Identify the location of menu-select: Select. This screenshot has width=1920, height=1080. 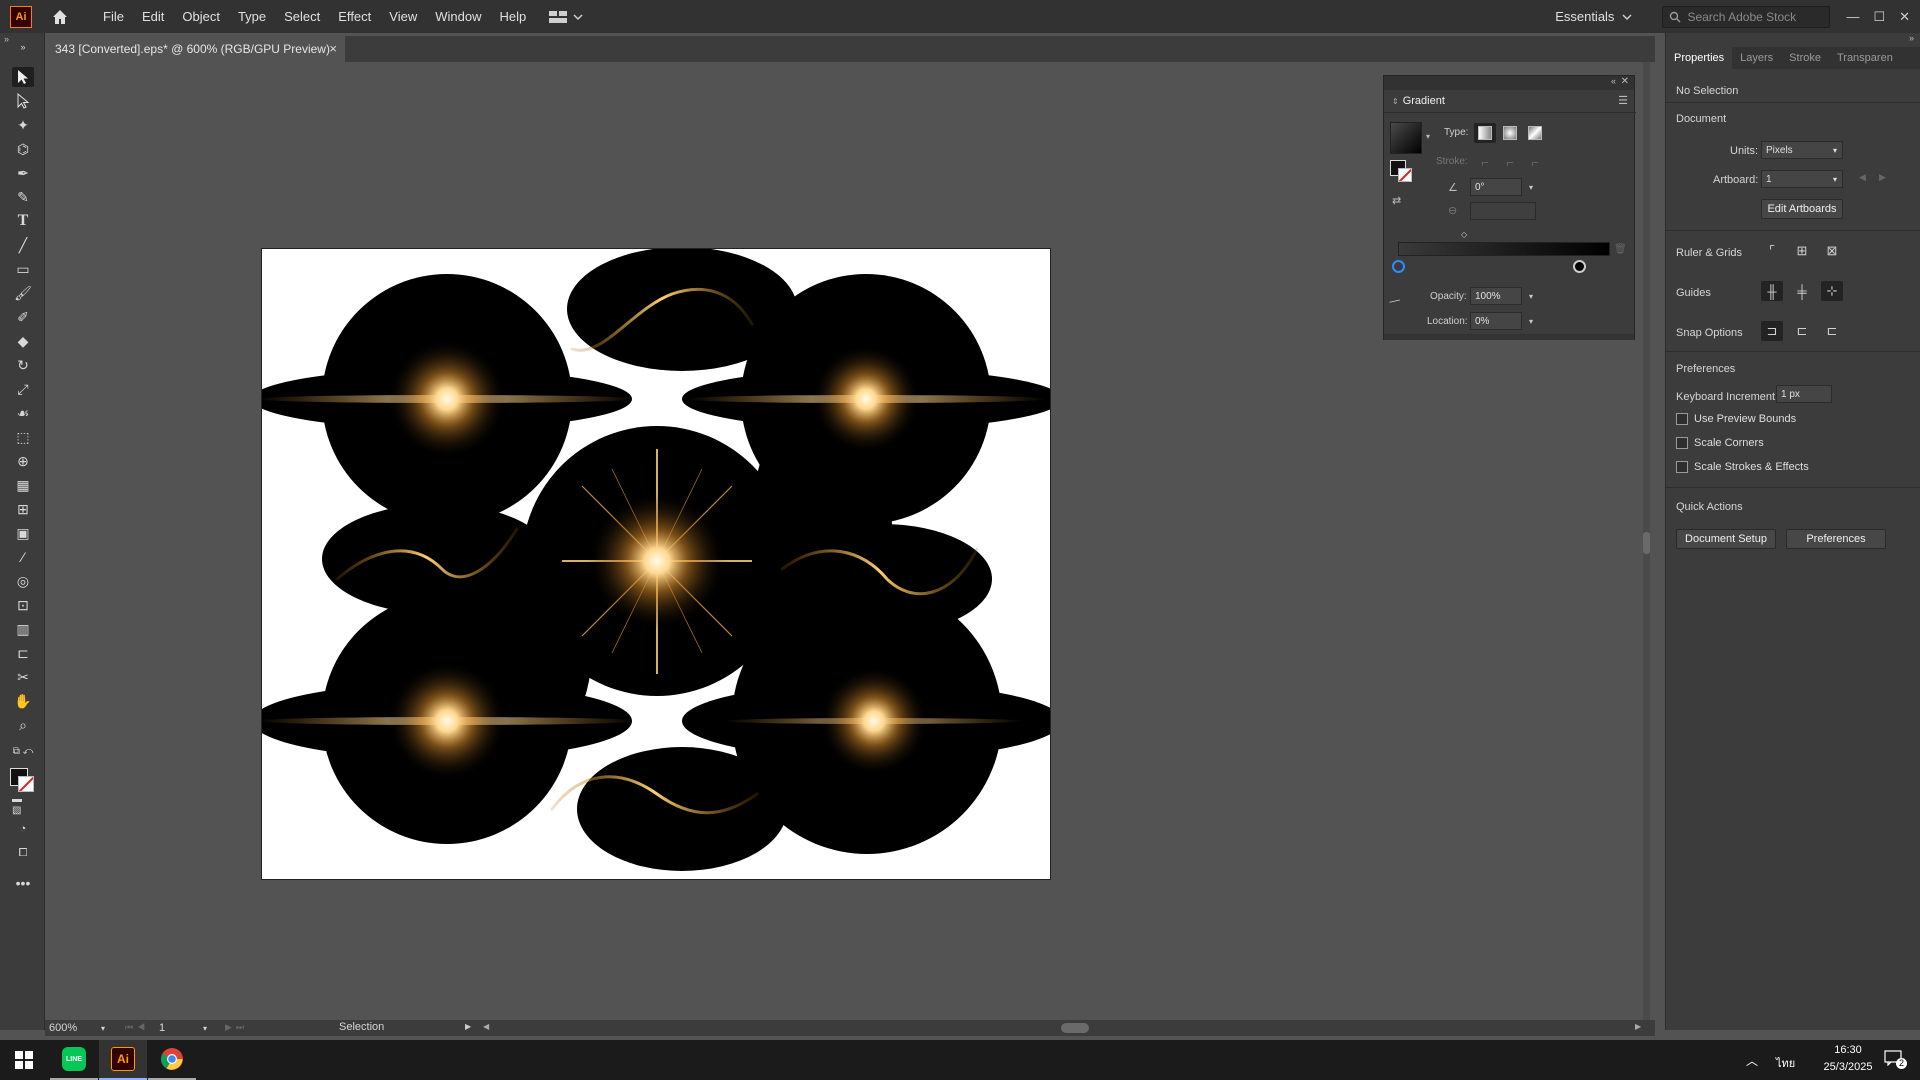
(302, 16).